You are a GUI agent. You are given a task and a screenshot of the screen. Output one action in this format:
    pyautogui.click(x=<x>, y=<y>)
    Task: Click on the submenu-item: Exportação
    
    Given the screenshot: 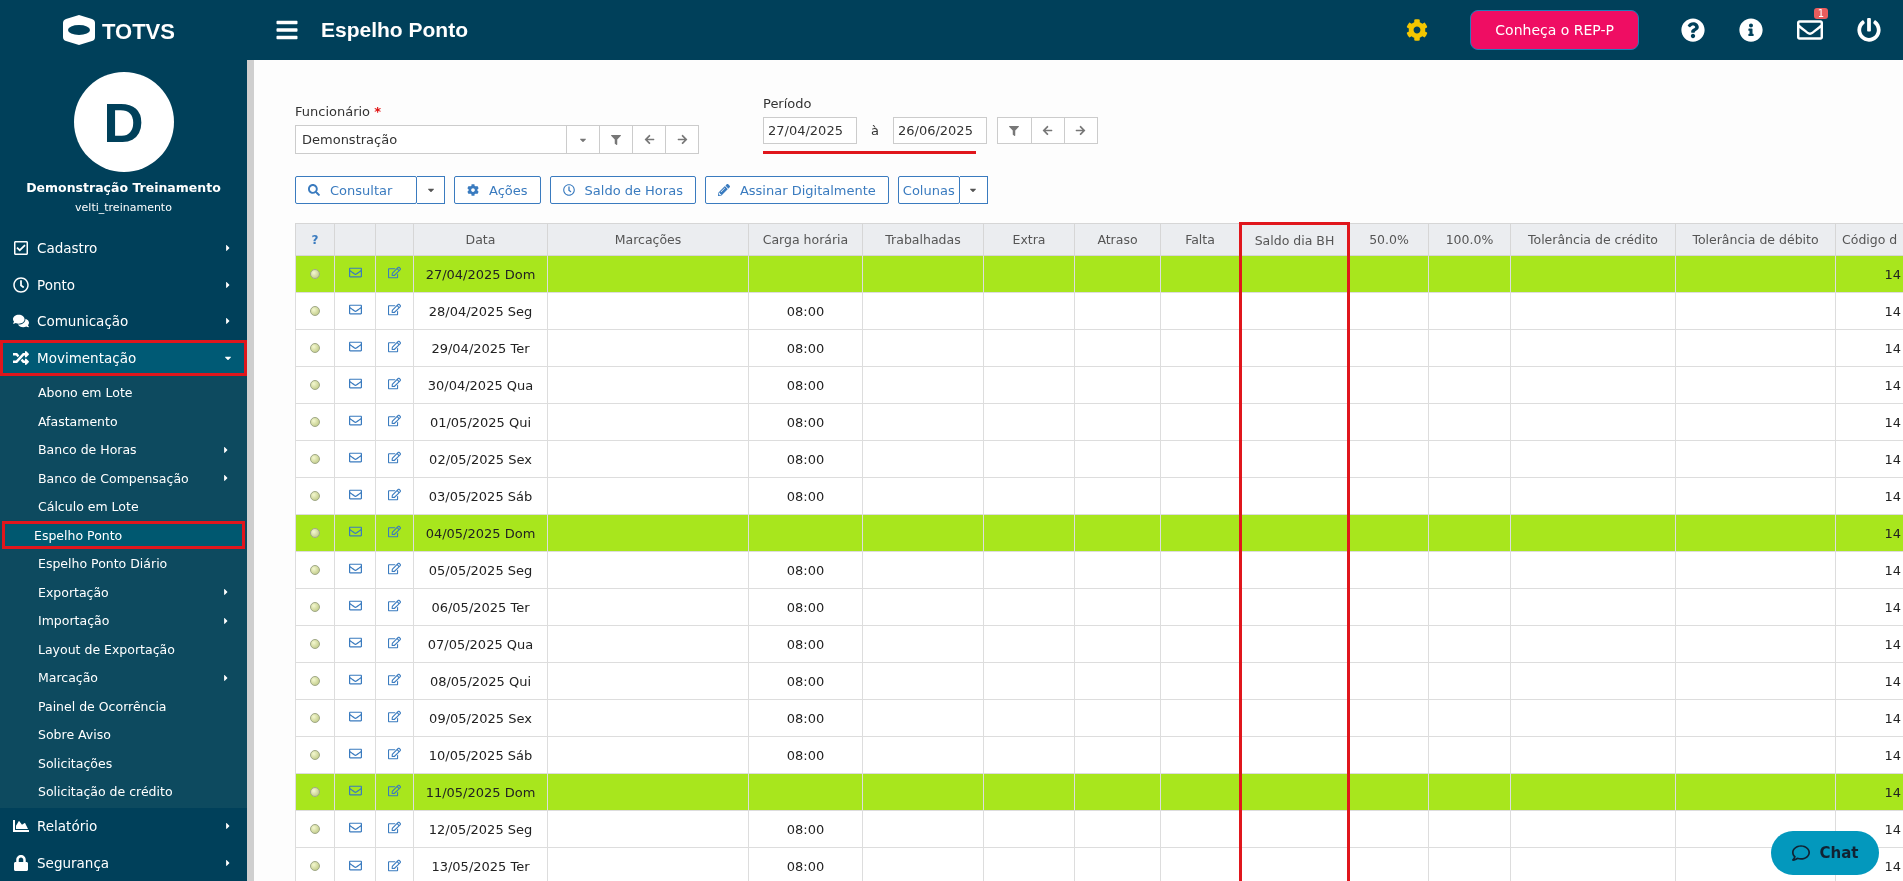 What is the action you would take?
    pyautogui.click(x=123, y=592)
    